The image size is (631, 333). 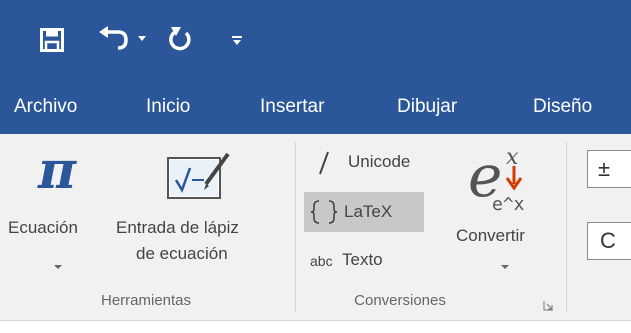 I want to click on unicode-button: Unicode, so click(x=372, y=163).